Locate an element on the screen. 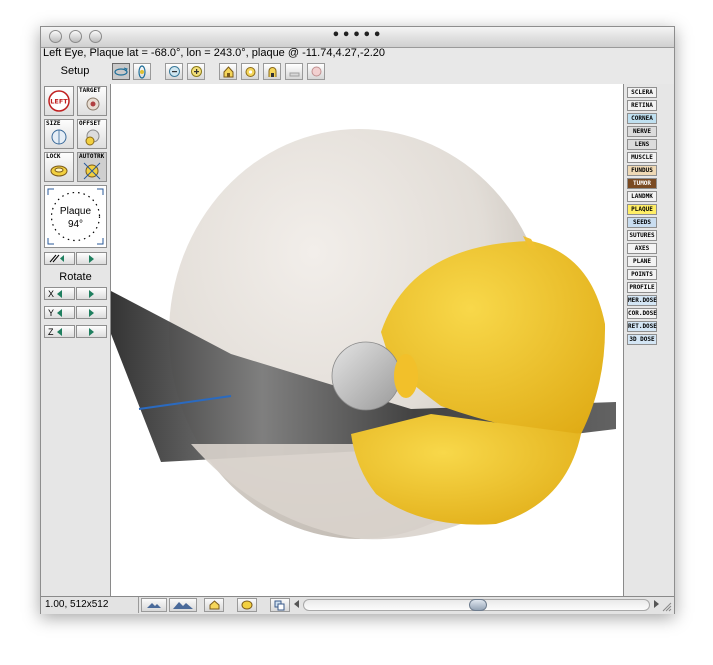 The height and width of the screenshot is (665, 713). optic-nerve is located at coordinates (366, 376).